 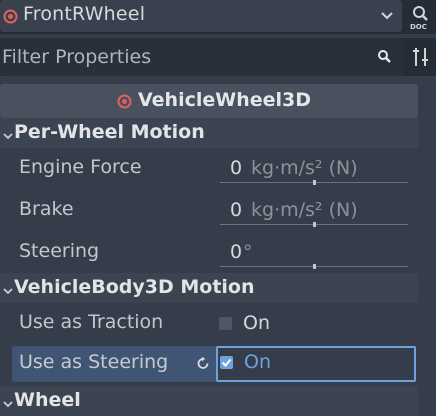 I want to click on use-as-traction-label: Use as Traction, so click(x=91, y=322).